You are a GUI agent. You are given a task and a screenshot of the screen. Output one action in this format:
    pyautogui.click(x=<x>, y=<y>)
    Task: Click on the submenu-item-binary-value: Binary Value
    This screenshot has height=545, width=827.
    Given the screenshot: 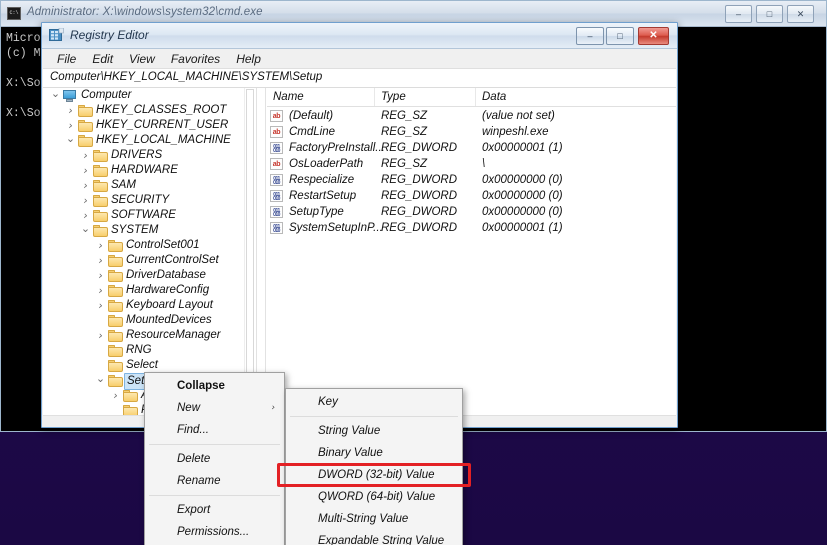 What is the action you would take?
    pyautogui.click(x=374, y=453)
    